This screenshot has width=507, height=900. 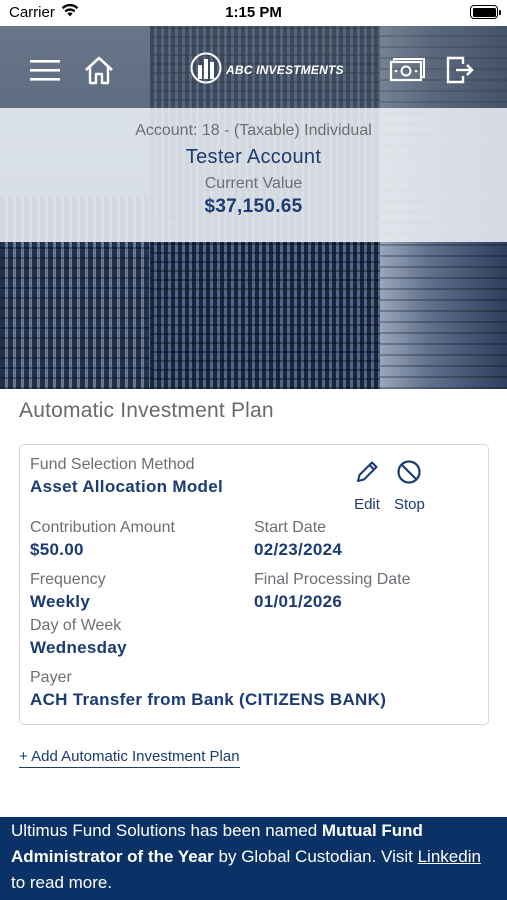 I want to click on add-investment-plan-link: + Add Automatic Investment Plan, so click(x=129, y=758).